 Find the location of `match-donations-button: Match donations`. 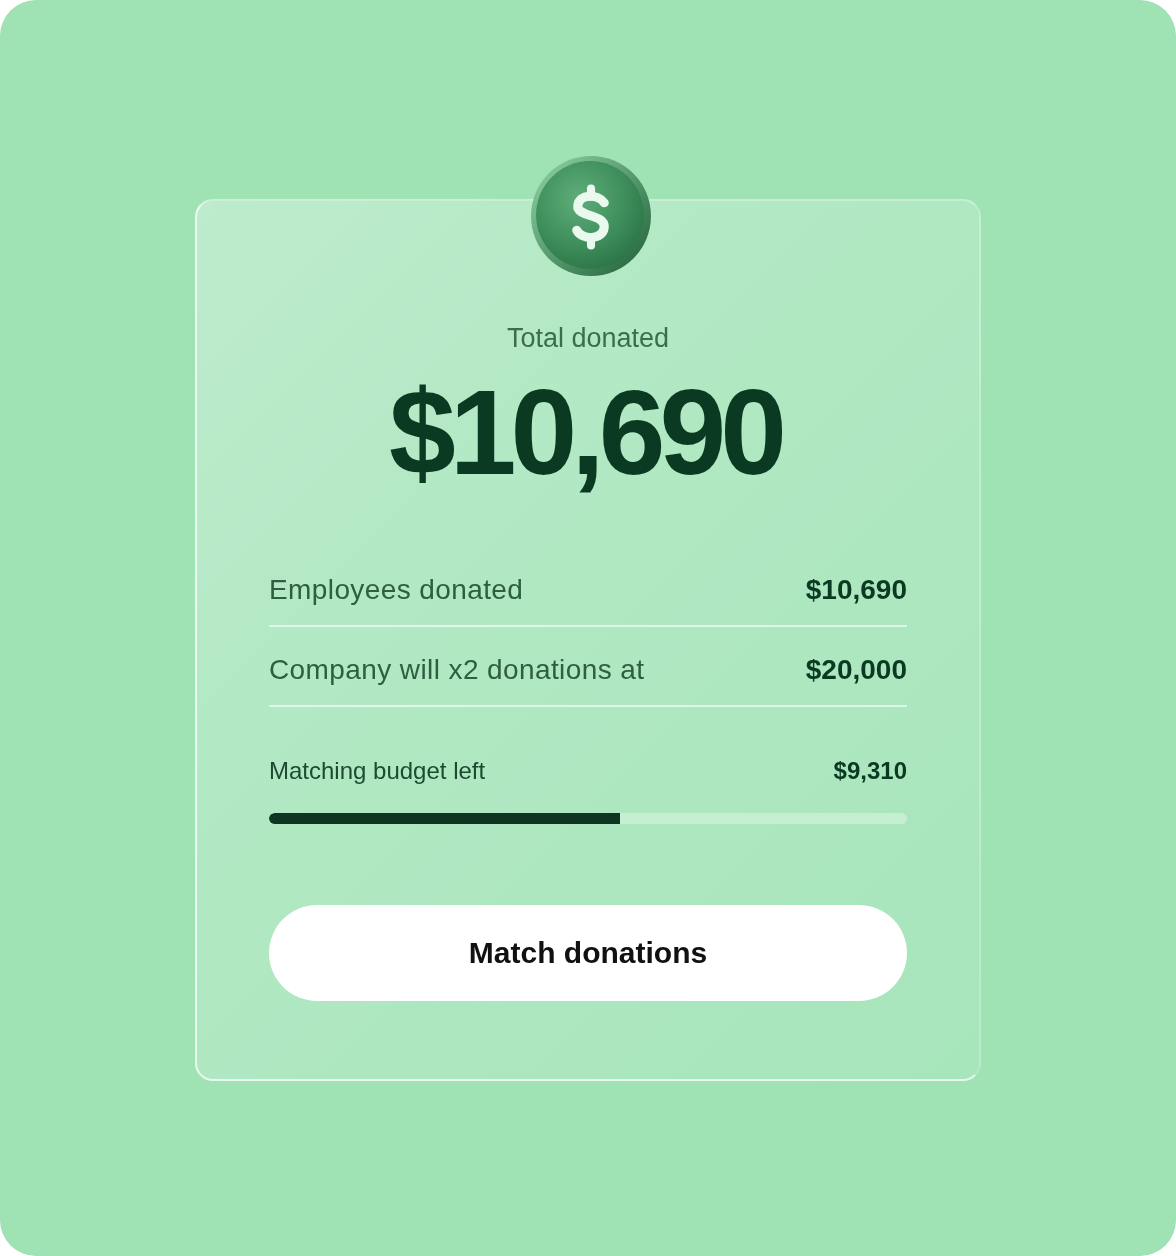

match-donations-button: Match donations is located at coordinates (588, 953).